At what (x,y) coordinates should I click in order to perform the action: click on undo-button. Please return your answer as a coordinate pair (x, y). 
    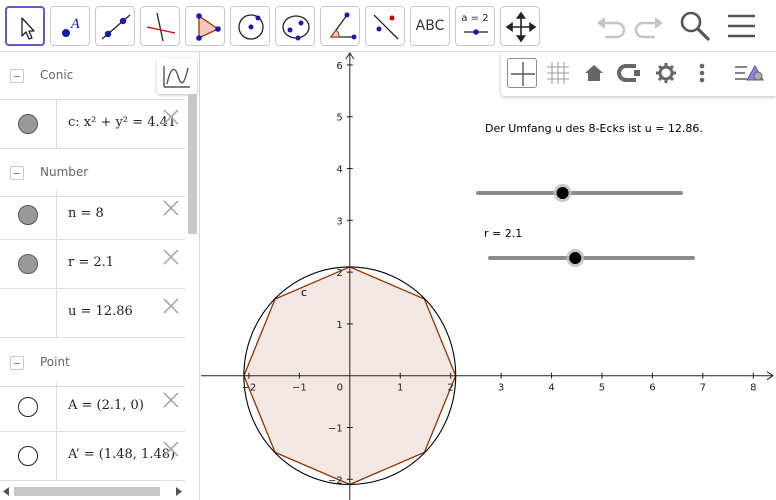
    Looking at the image, I should click on (611, 26).